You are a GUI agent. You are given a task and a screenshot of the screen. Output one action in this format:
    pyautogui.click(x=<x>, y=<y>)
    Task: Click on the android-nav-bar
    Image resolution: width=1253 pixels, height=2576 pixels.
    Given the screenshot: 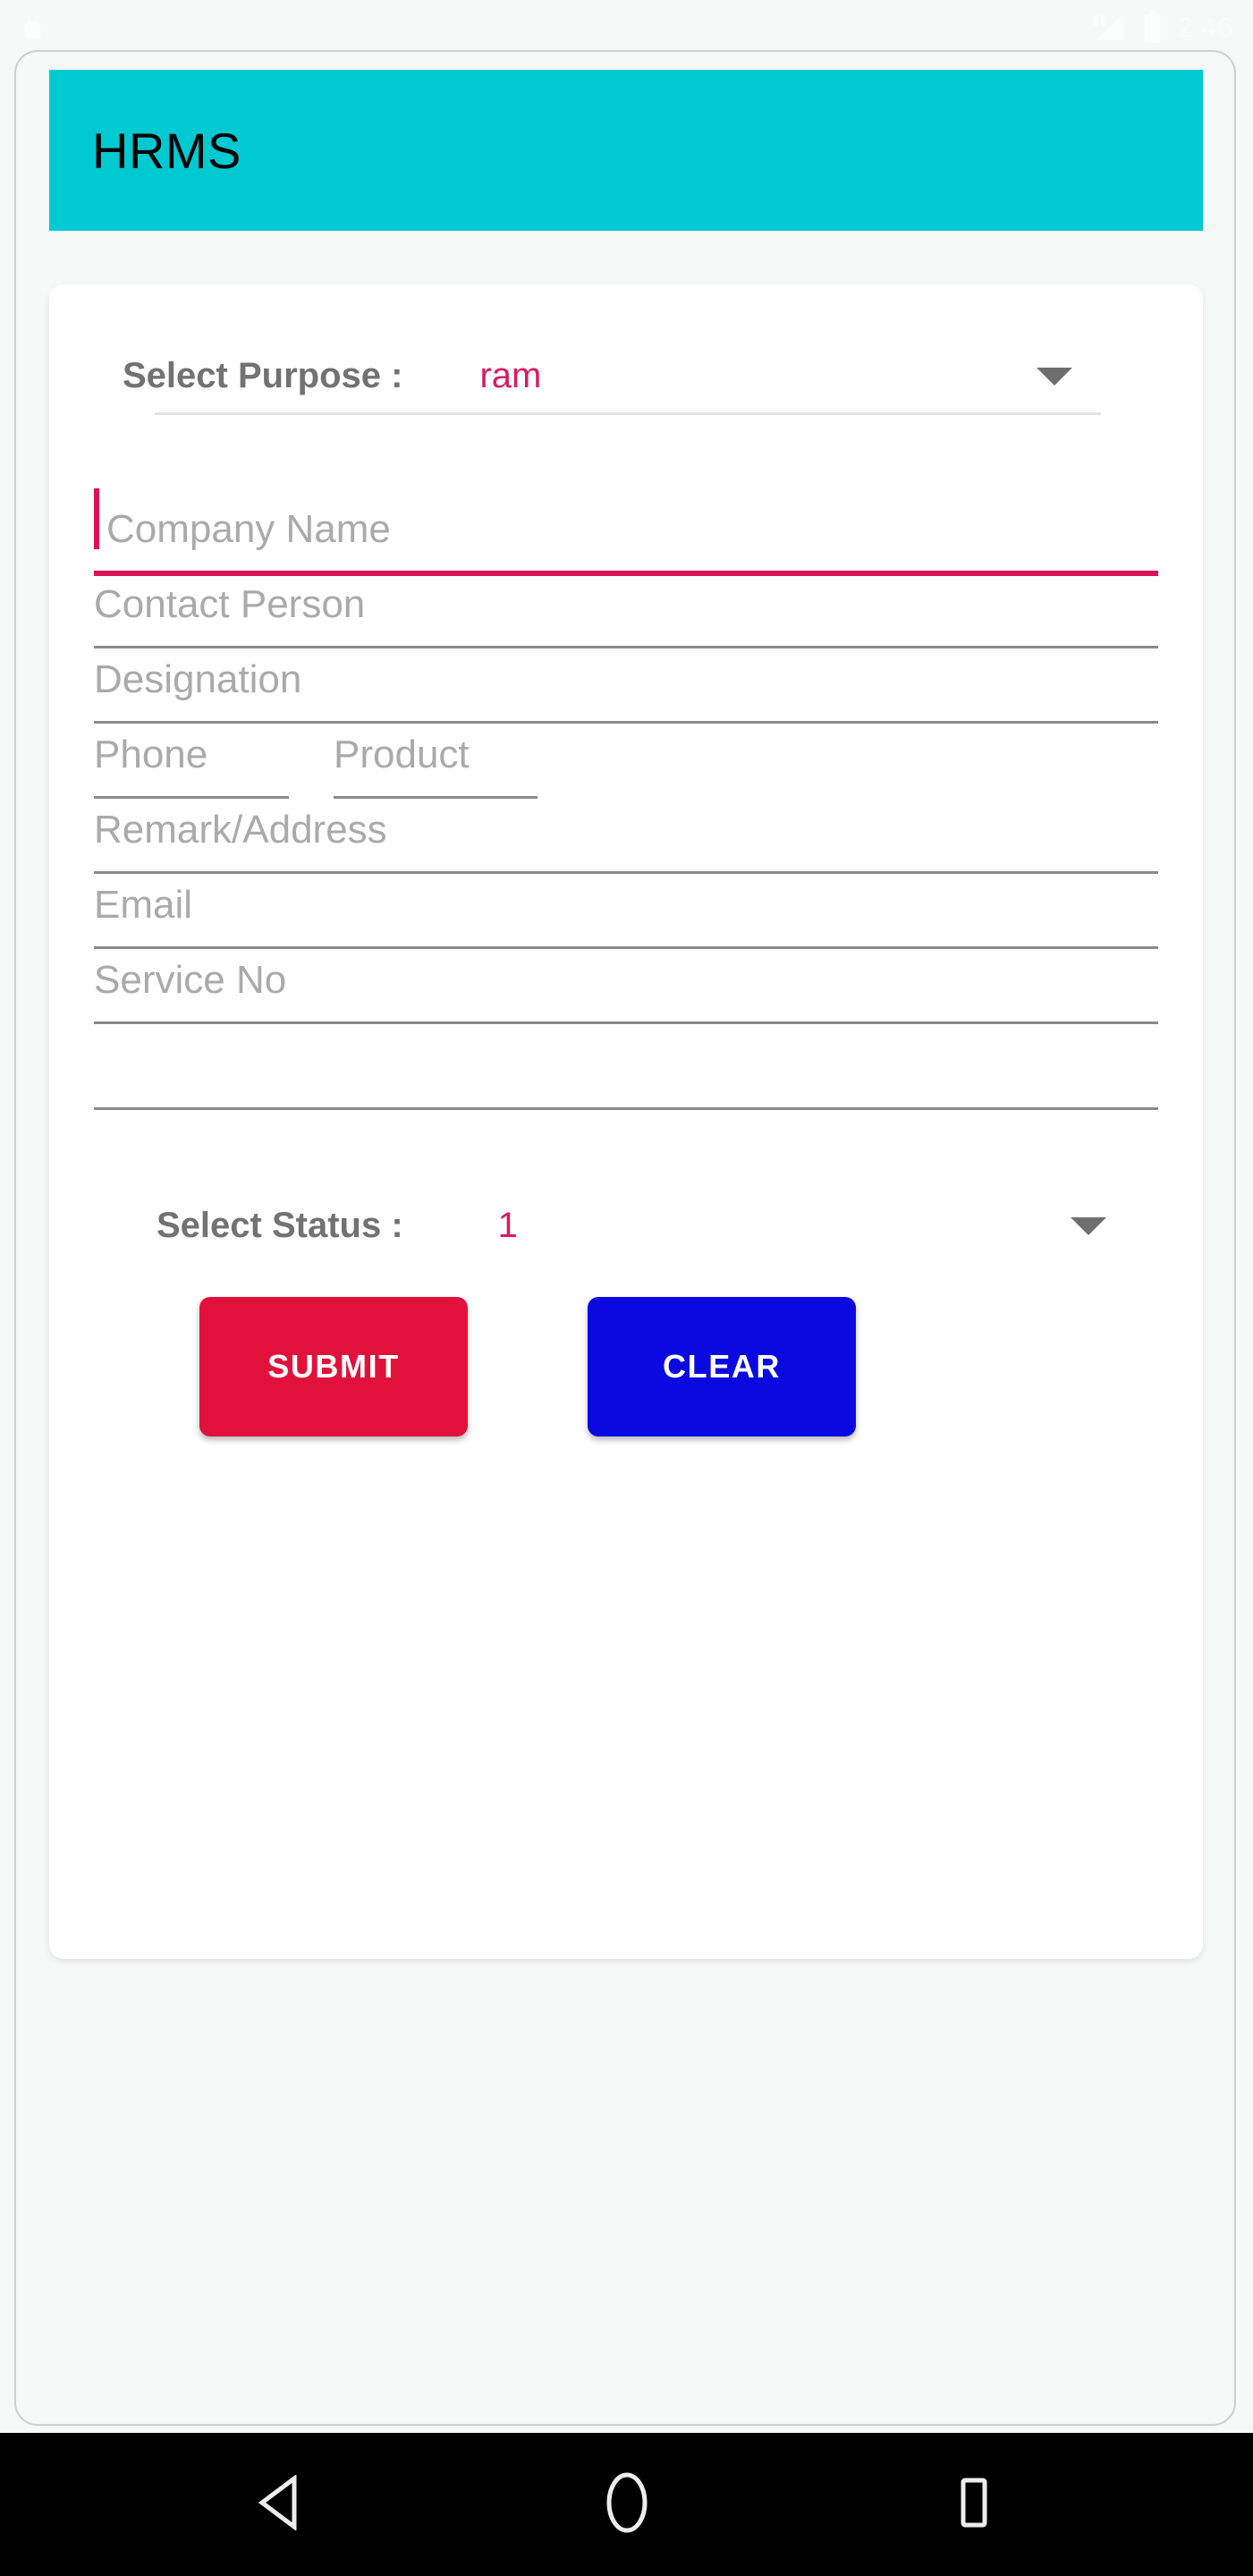 What is the action you would take?
    pyautogui.click(x=626, y=2504)
    